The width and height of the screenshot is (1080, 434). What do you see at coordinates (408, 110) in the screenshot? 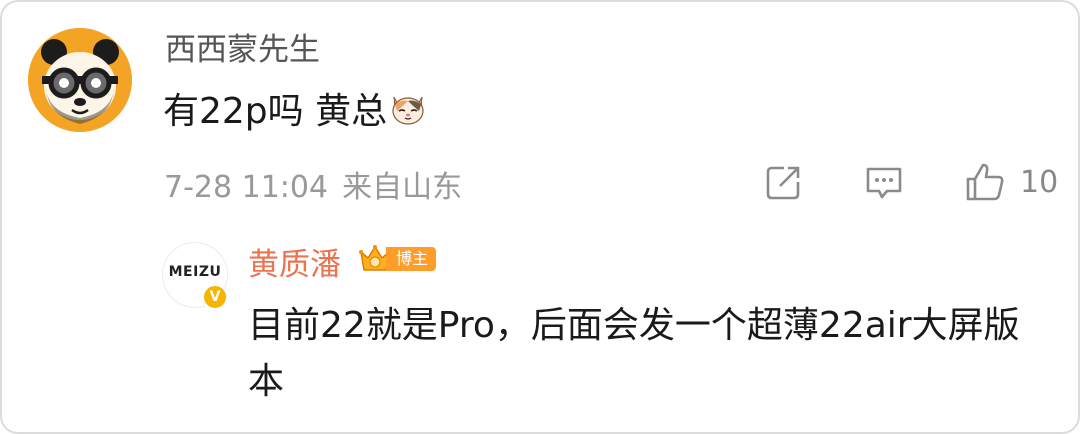
I see `cat-face-emoji-icon` at bounding box center [408, 110].